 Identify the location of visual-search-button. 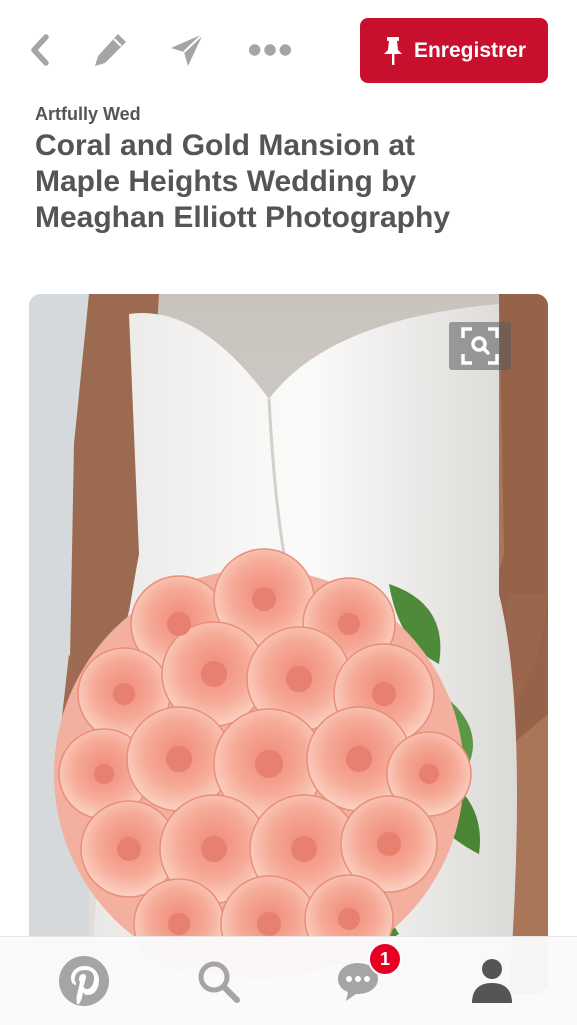
(480, 346).